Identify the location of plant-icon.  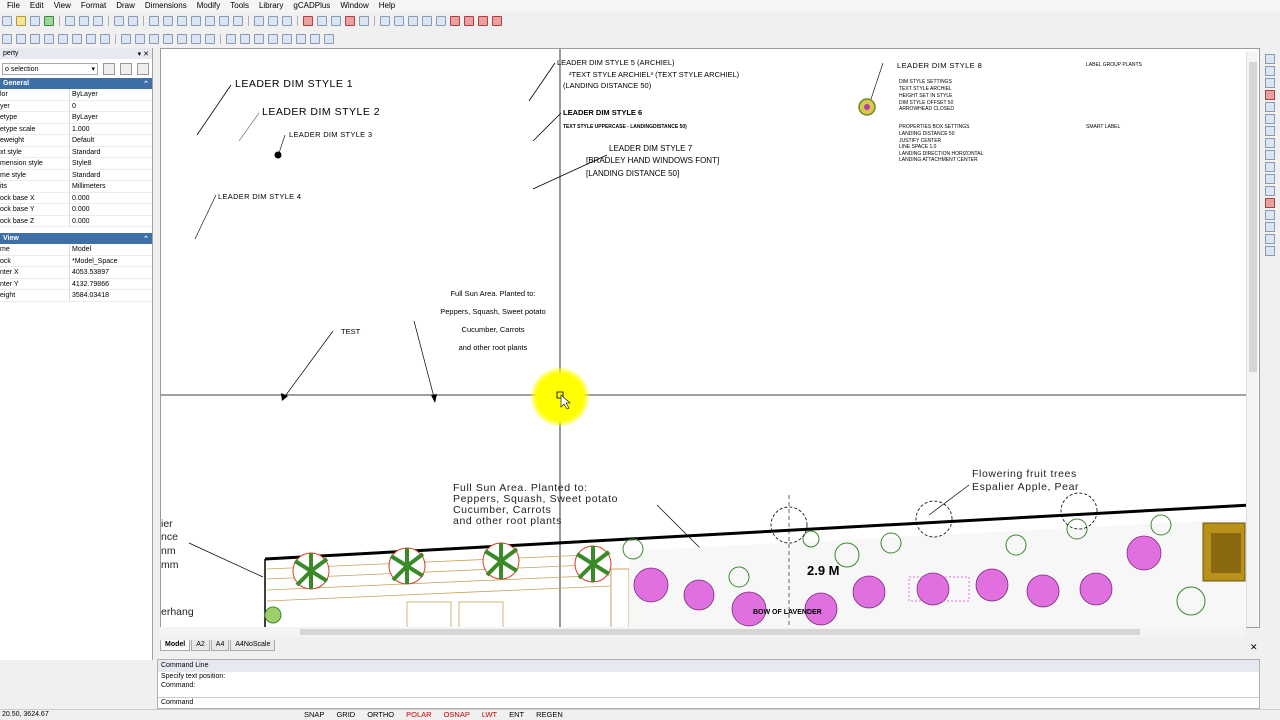
(469, 21).